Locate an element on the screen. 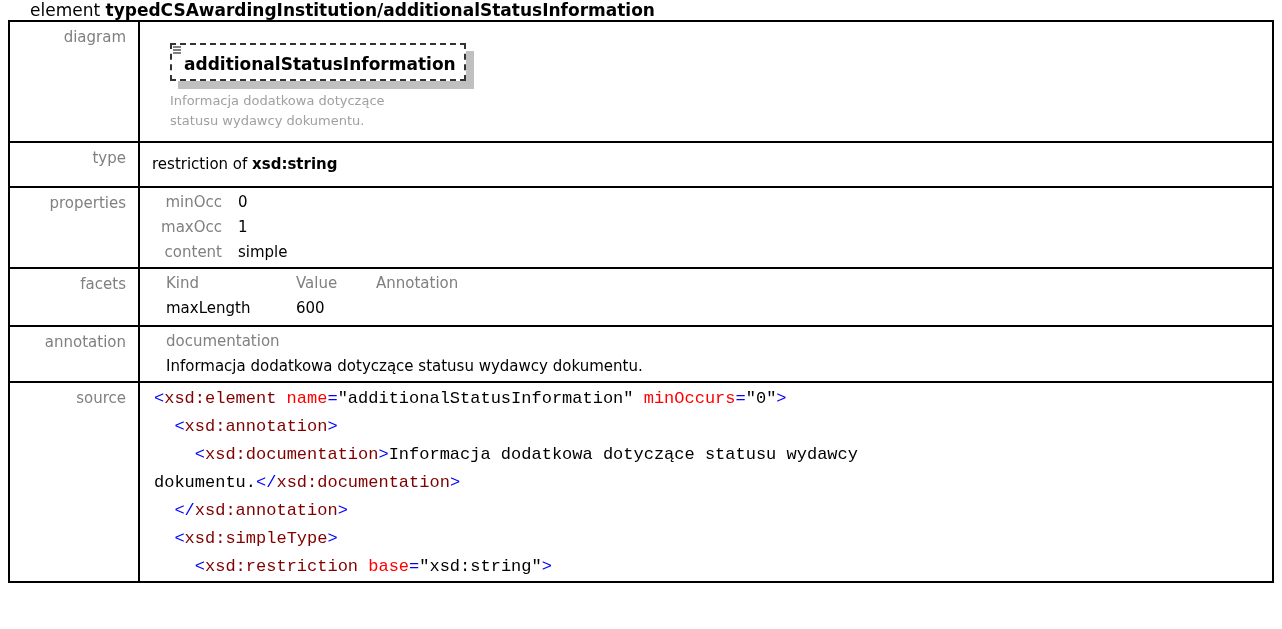 This screenshot has height=629, width=1282. type-text: restriction of xsd:string is located at coordinates (245, 164).